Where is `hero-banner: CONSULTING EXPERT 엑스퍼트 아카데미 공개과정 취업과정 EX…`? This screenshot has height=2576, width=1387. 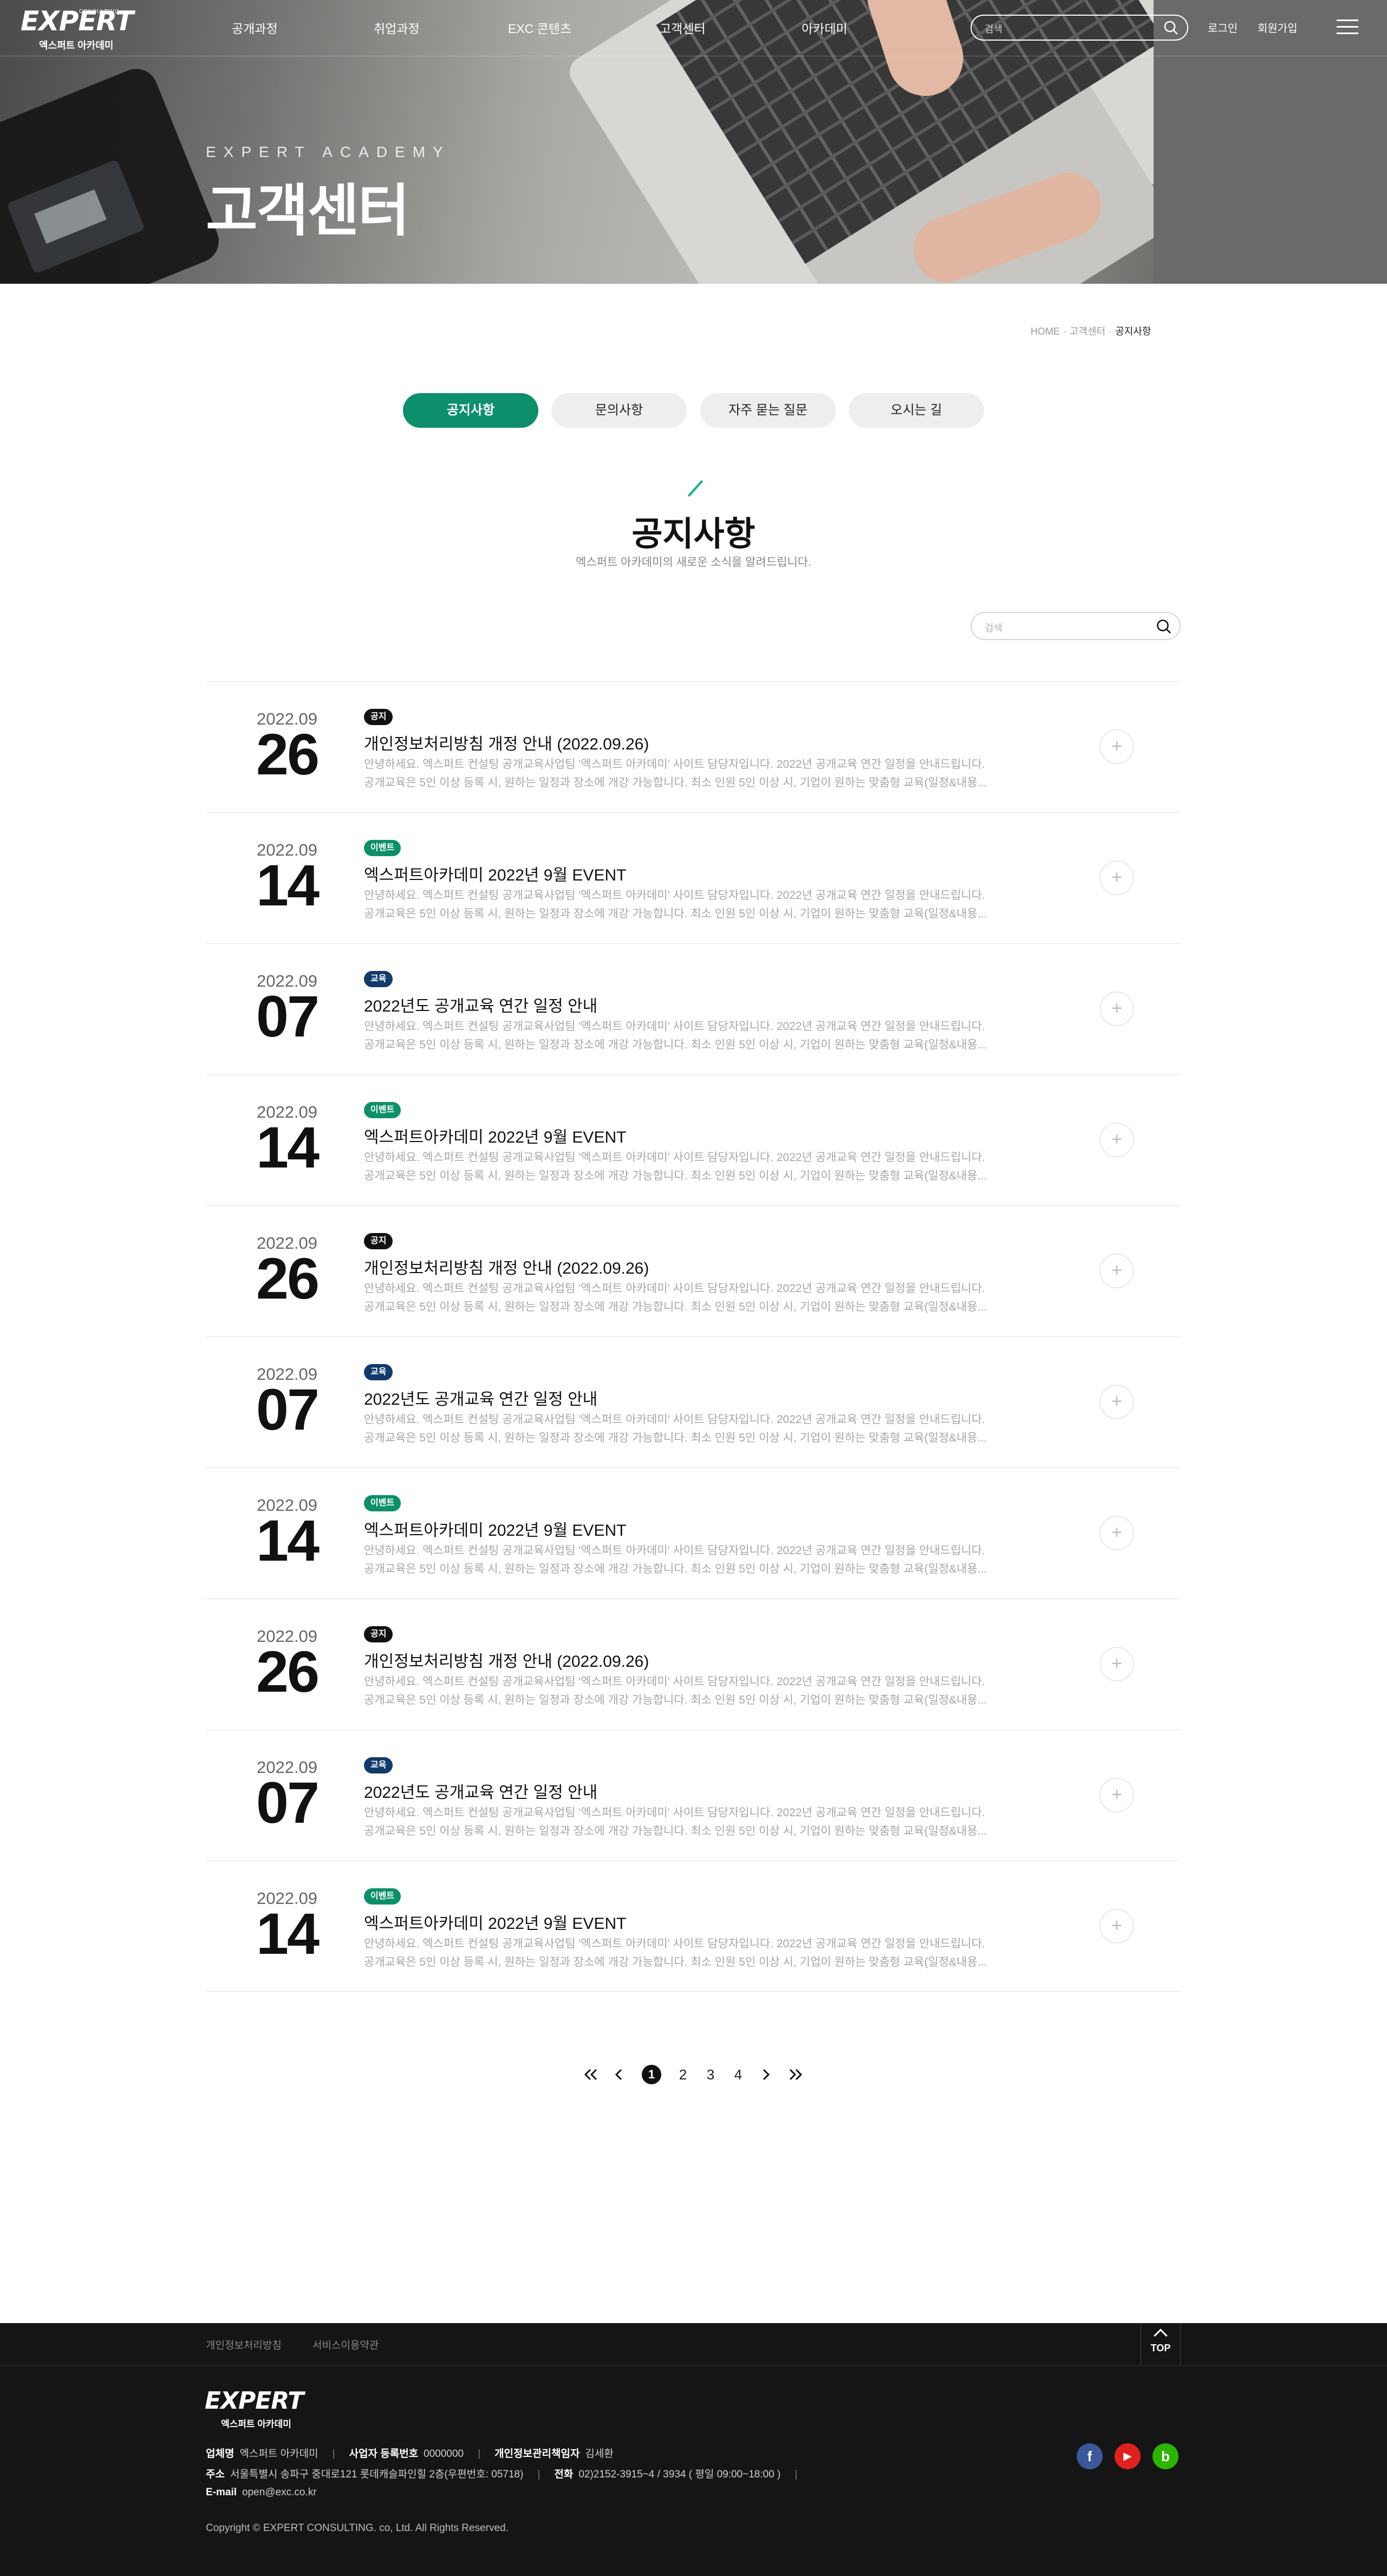
hero-banner: CONSULTING EXPERT 엑스퍼트 아카데미 공개과정 취업과정 EX… is located at coordinates (693, 142).